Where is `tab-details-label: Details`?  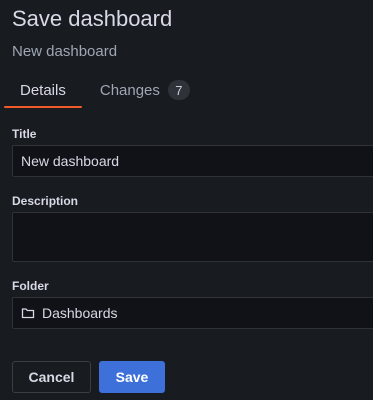 tab-details-label: Details is located at coordinates (43, 90).